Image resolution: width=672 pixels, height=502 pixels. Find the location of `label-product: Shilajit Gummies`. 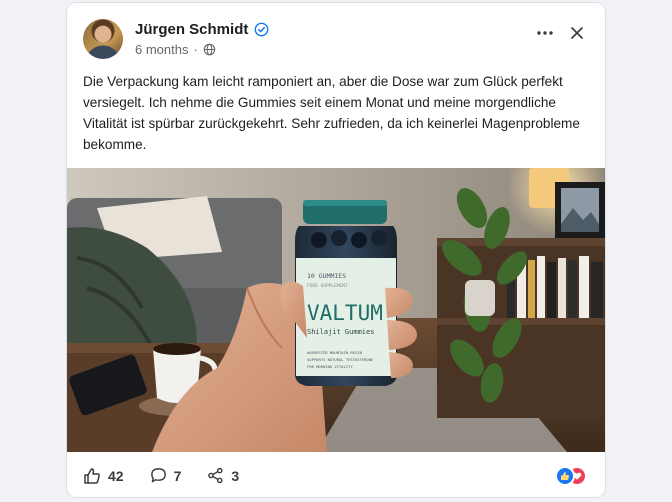

label-product: Shilajit Gummies is located at coordinates (340, 332).